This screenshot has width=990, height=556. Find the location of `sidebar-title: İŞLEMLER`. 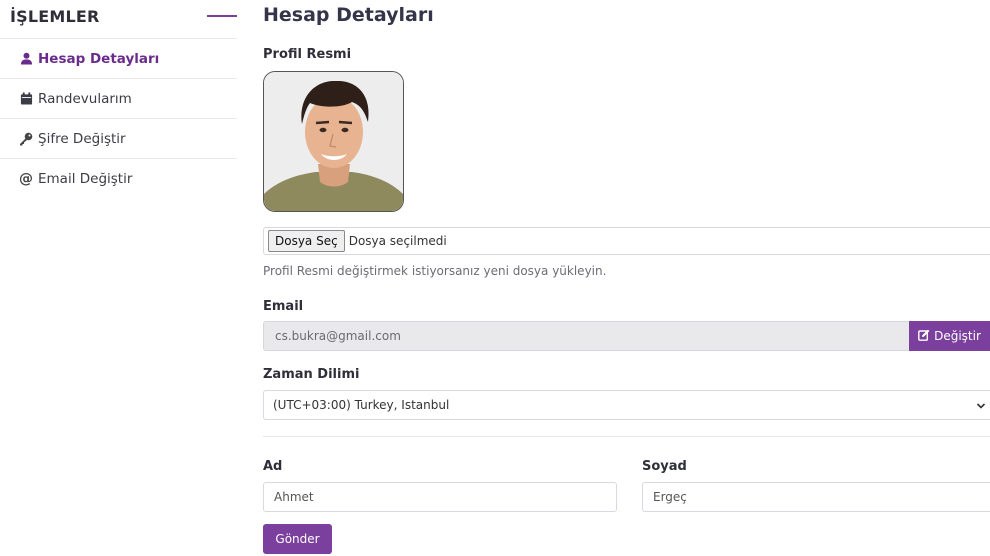

sidebar-title: İŞLEMLER is located at coordinates (55, 16).